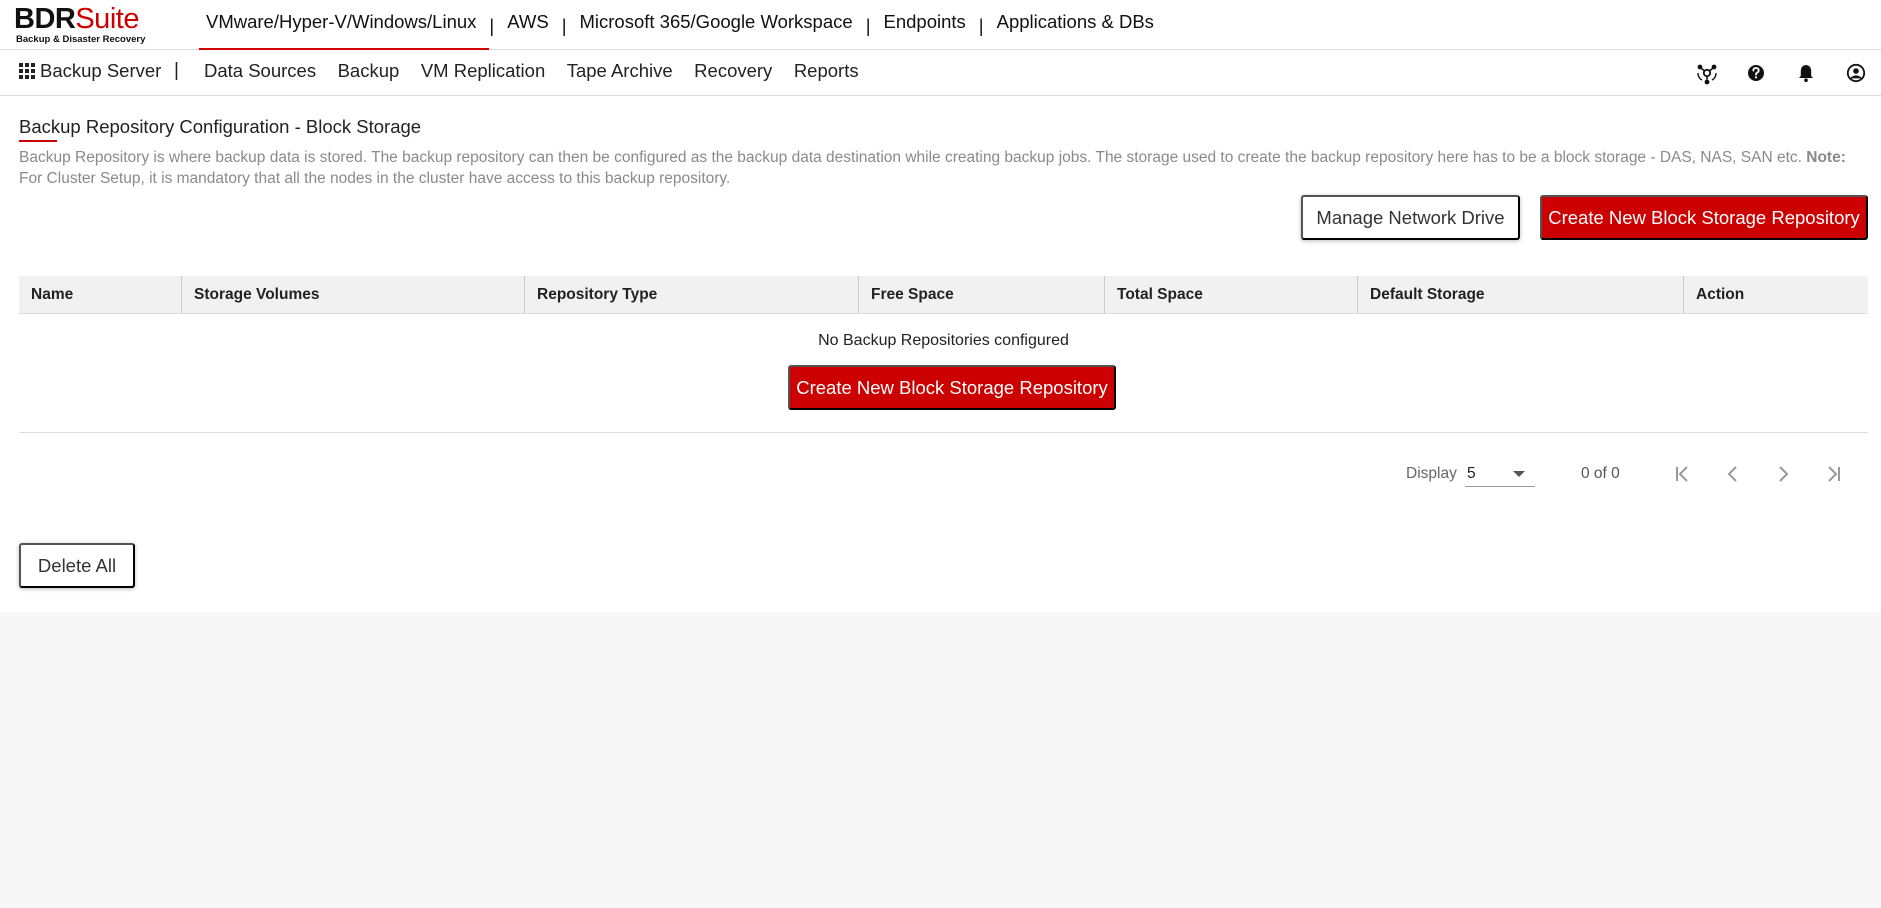  I want to click on bell-icon, so click(1806, 73).